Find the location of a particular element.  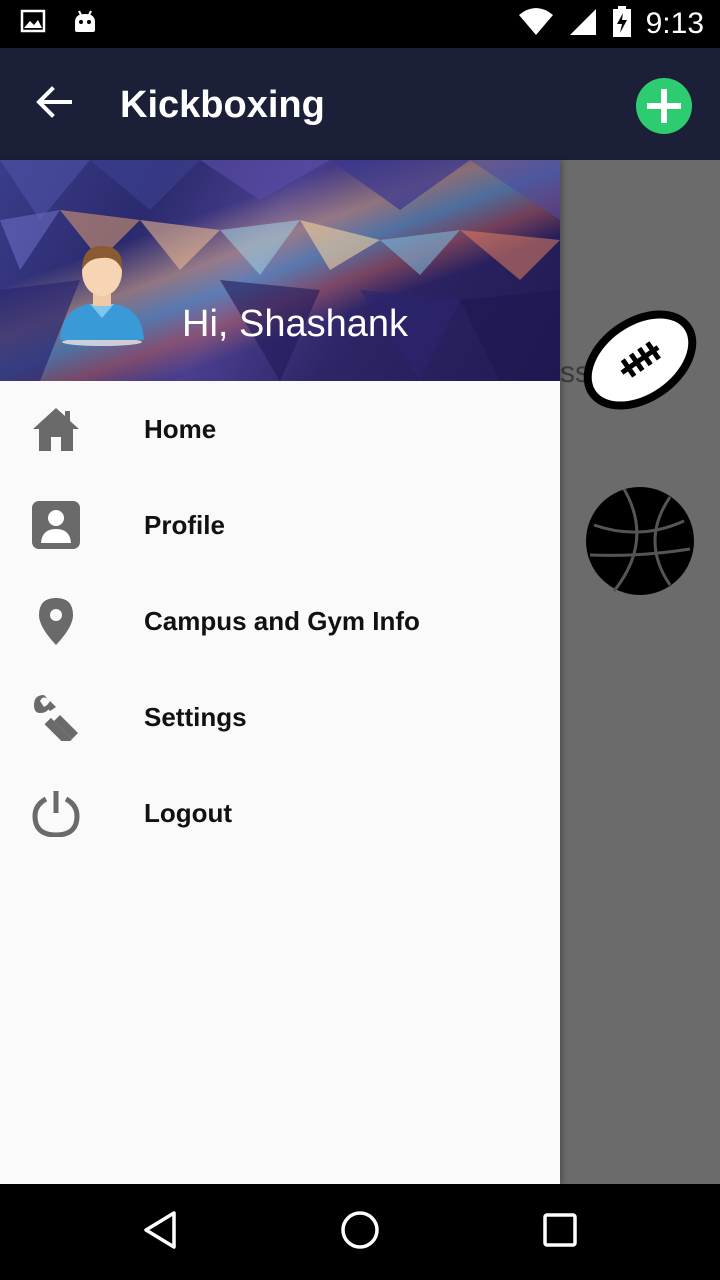

nav-back-button is located at coordinates (160, 1232).